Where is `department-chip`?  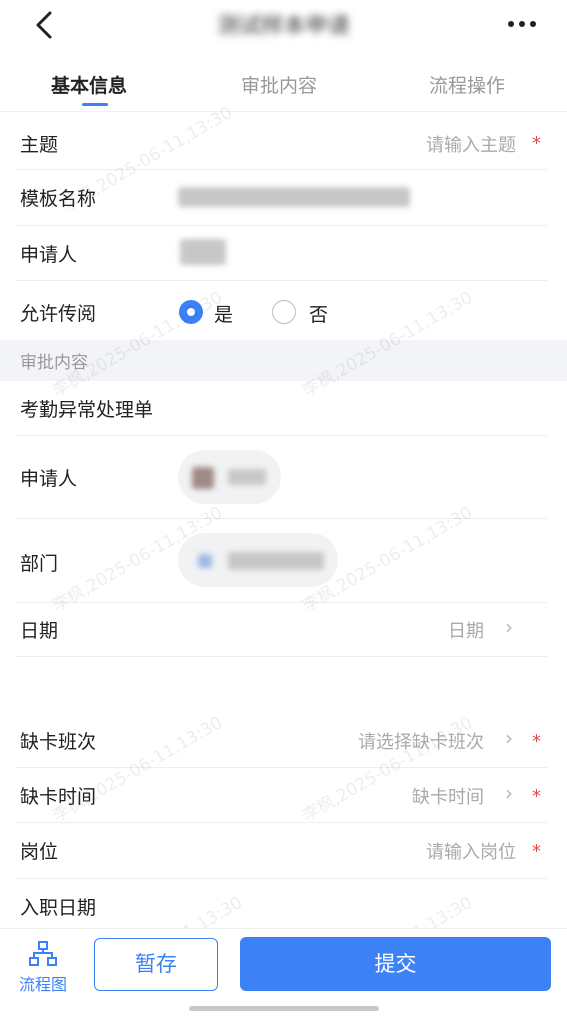 department-chip is located at coordinates (258, 560).